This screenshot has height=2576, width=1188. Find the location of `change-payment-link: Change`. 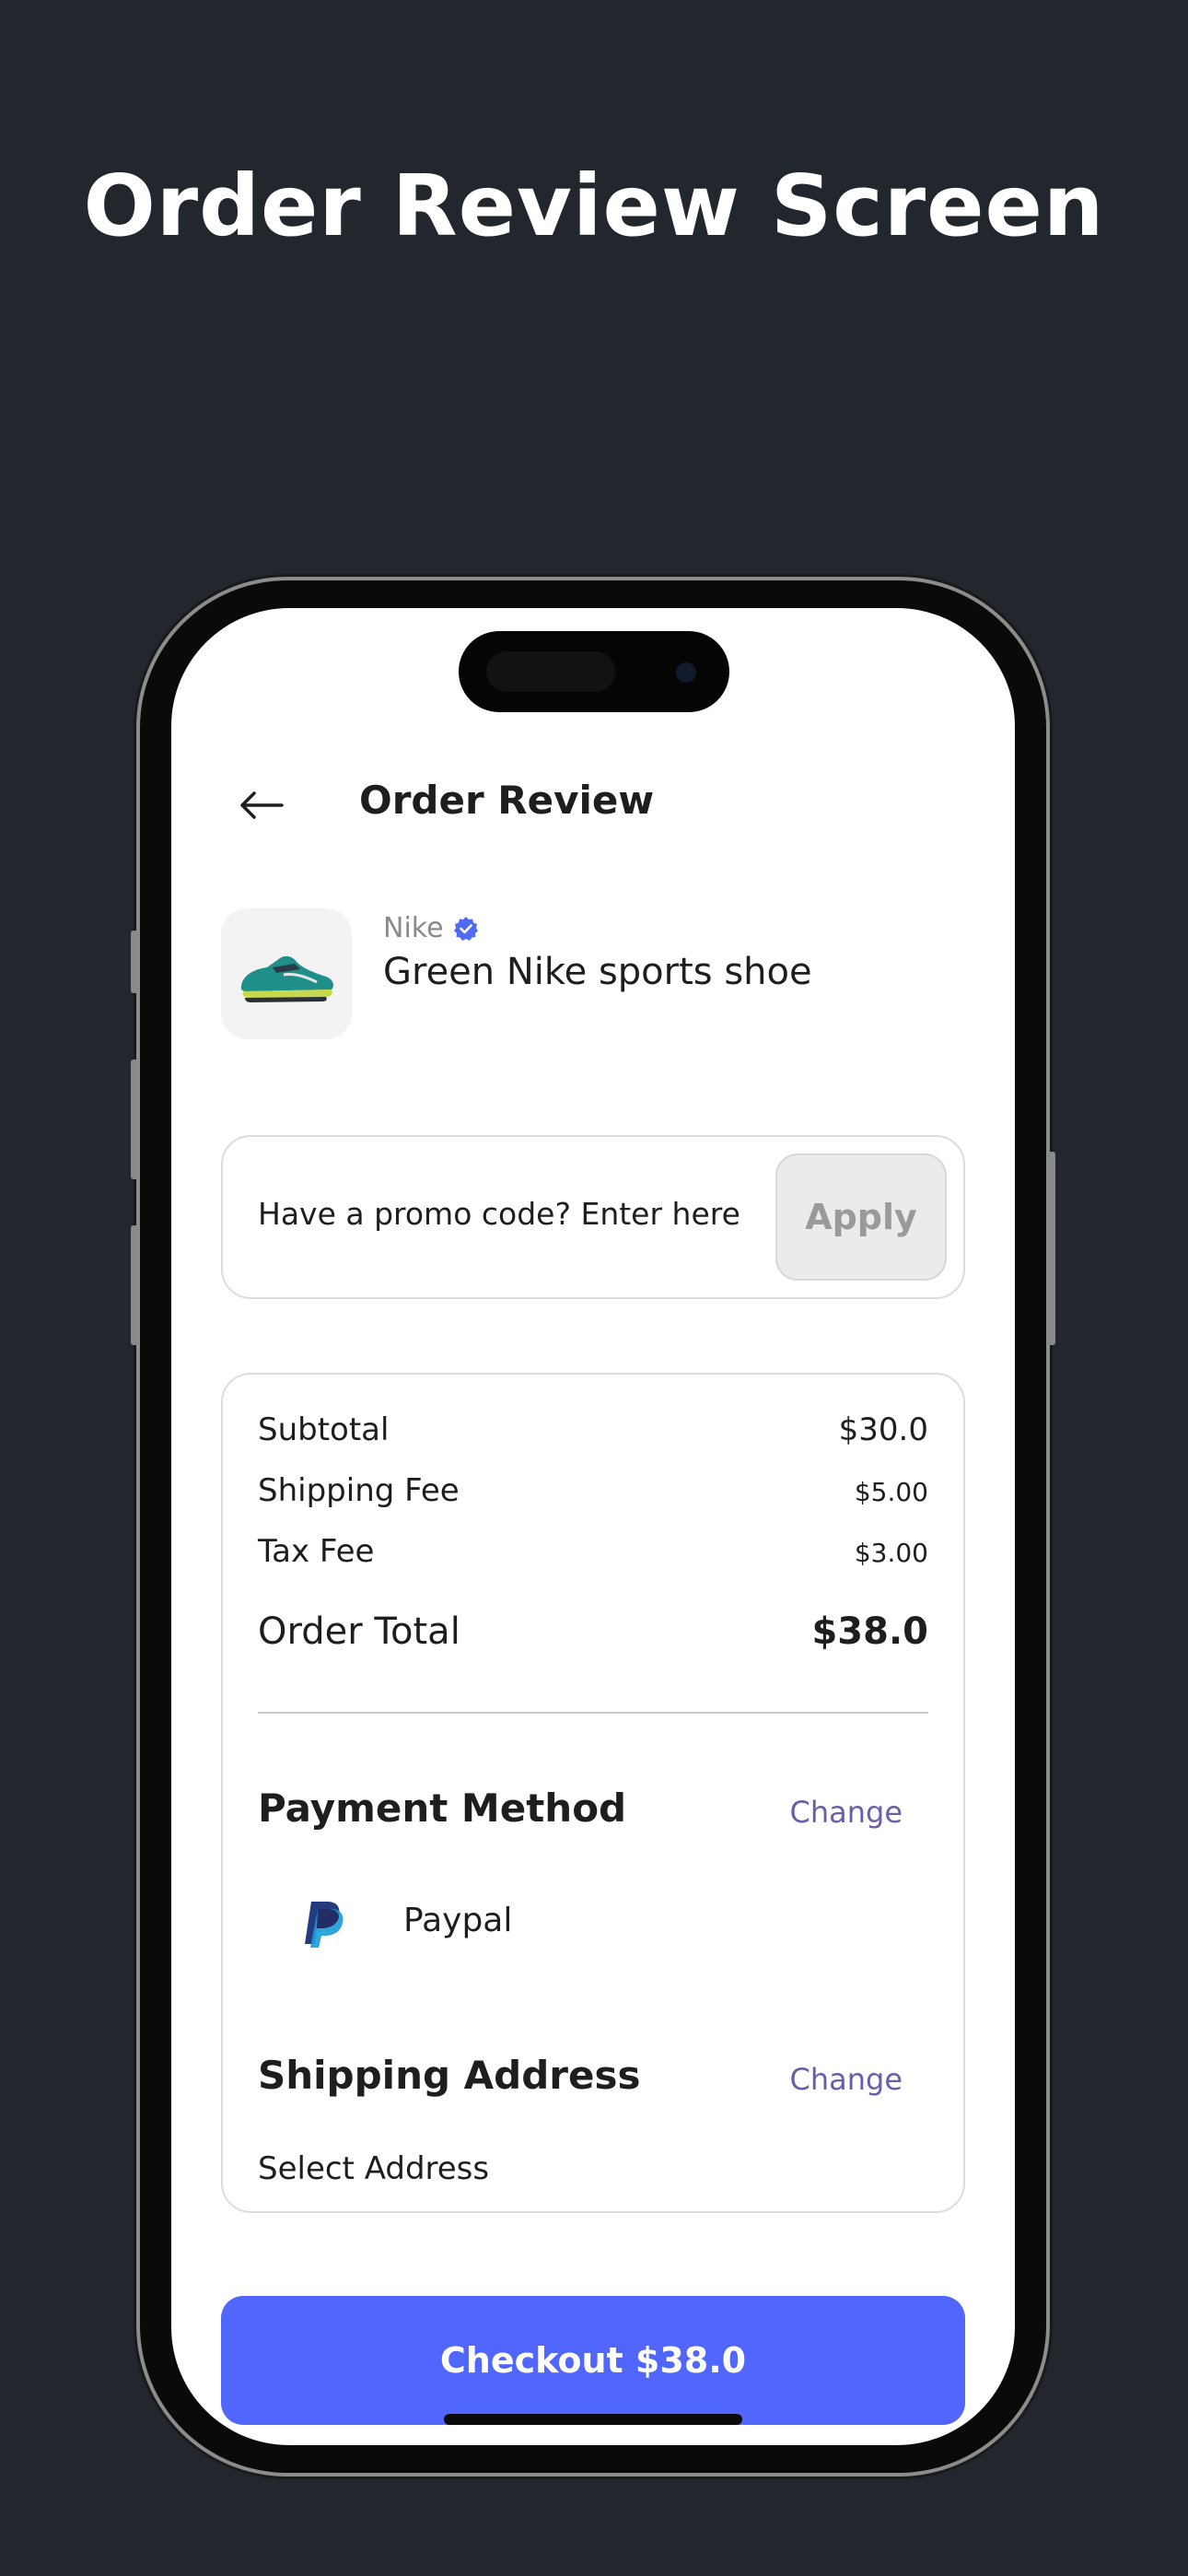

change-payment-link: Change is located at coordinates (846, 1812).